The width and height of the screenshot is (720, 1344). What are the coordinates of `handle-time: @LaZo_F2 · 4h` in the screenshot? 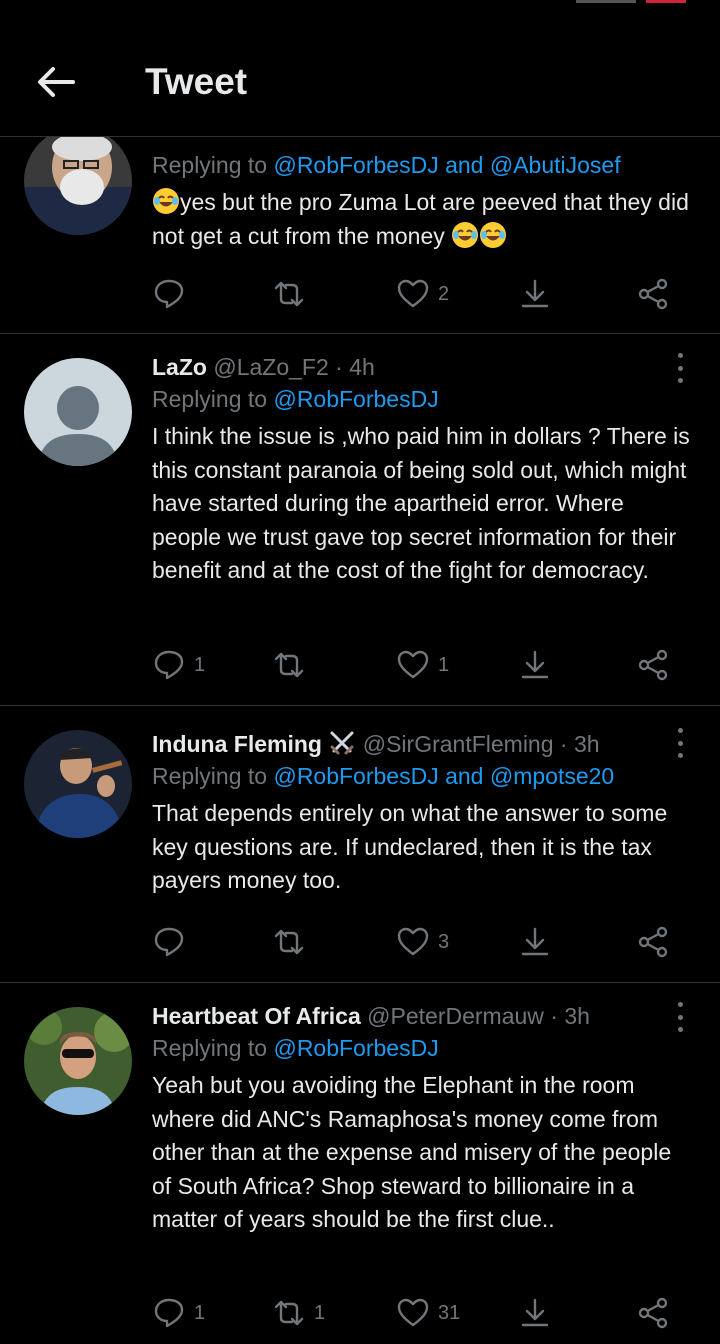 It's located at (294, 367).